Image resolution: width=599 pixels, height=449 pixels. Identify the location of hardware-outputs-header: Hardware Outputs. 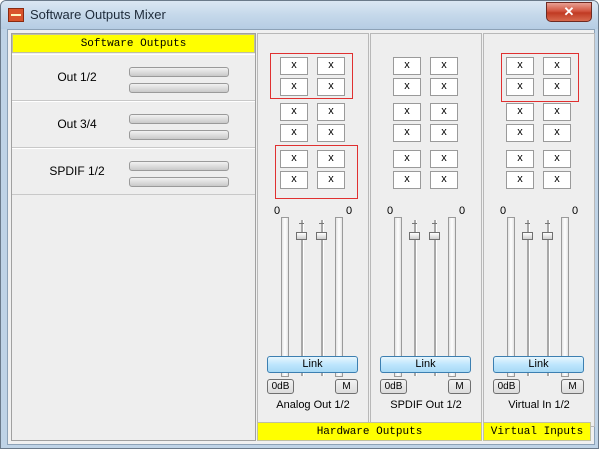
(369, 431).